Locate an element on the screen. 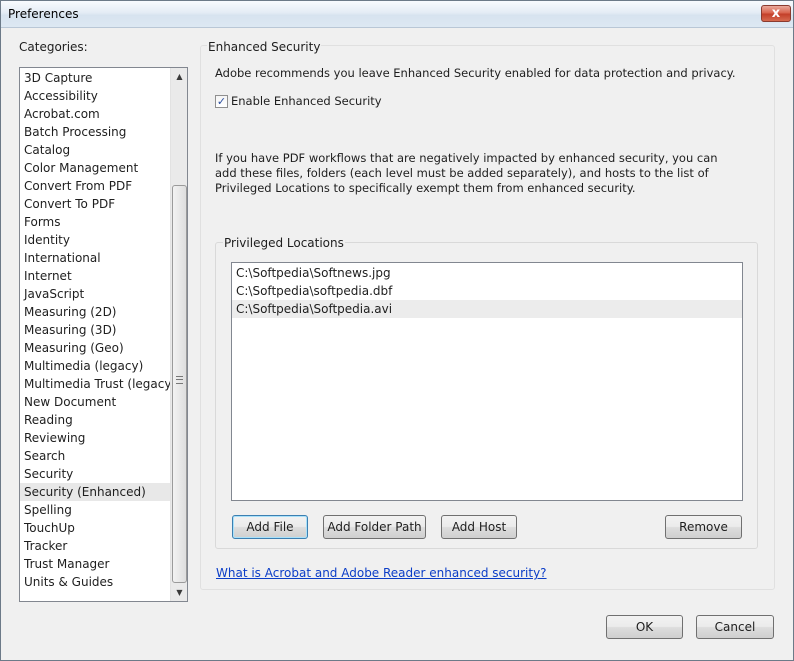  category-item: Trust Manager is located at coordinates (95, 564).